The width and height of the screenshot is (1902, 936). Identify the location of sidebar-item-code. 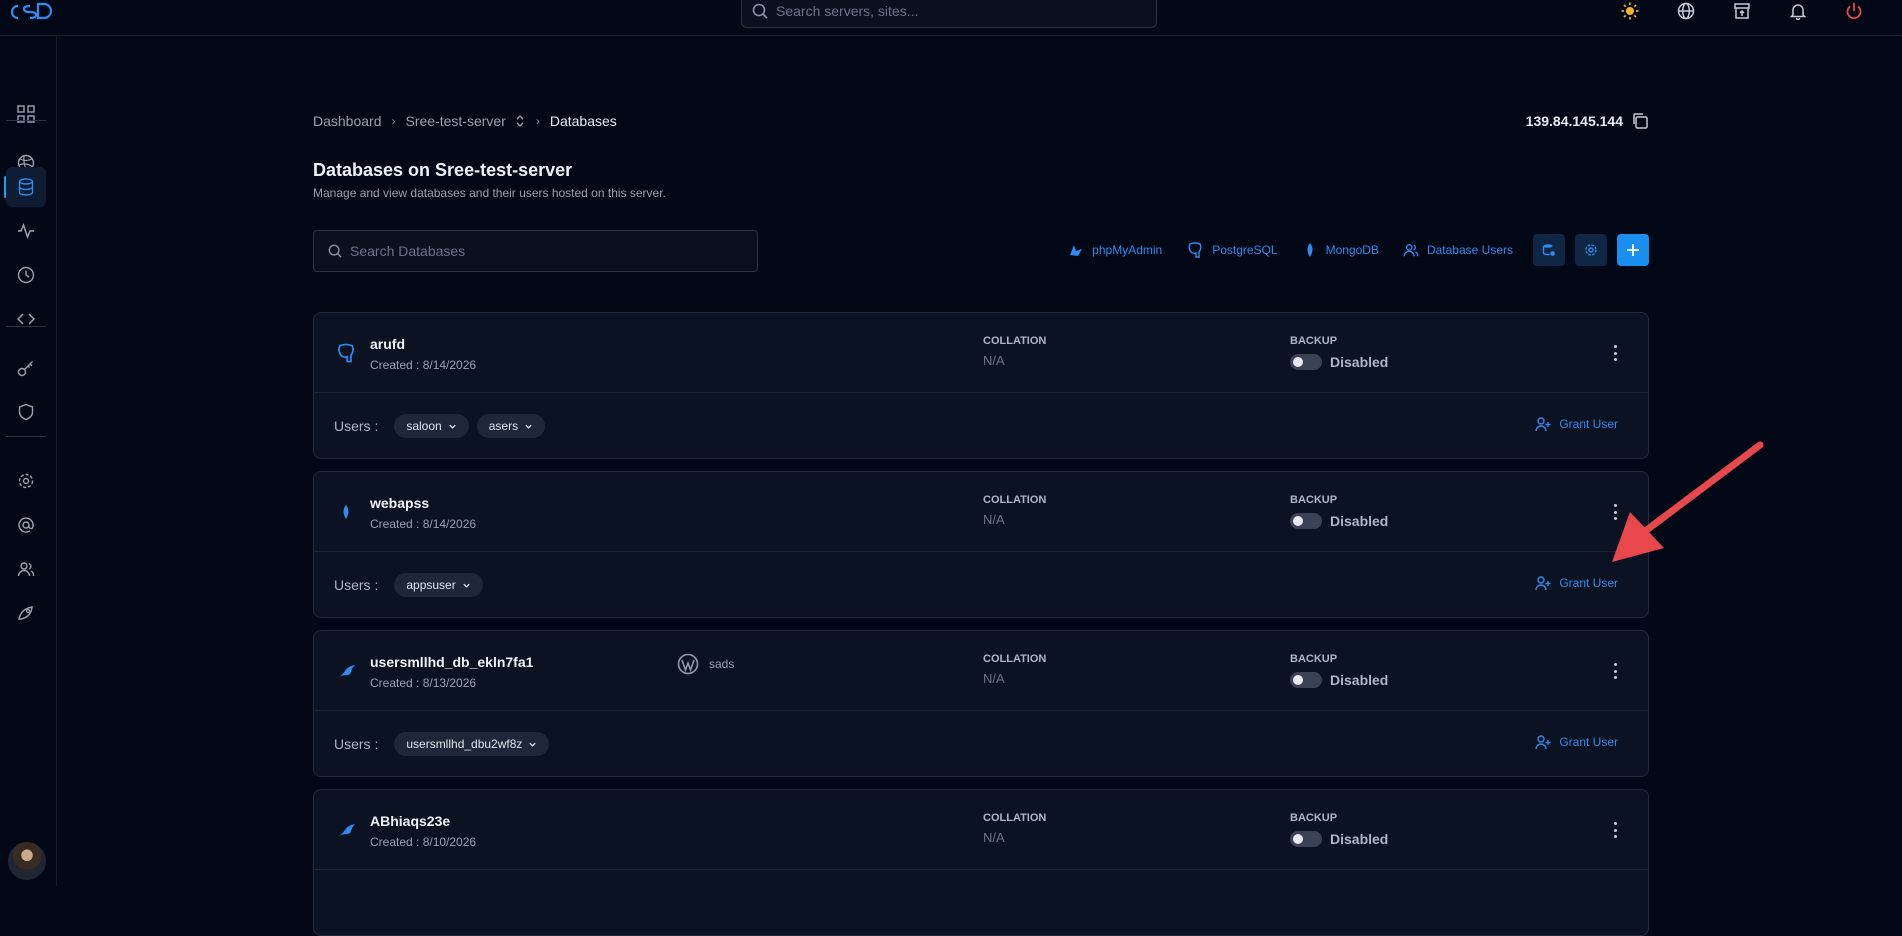
(26, 319).